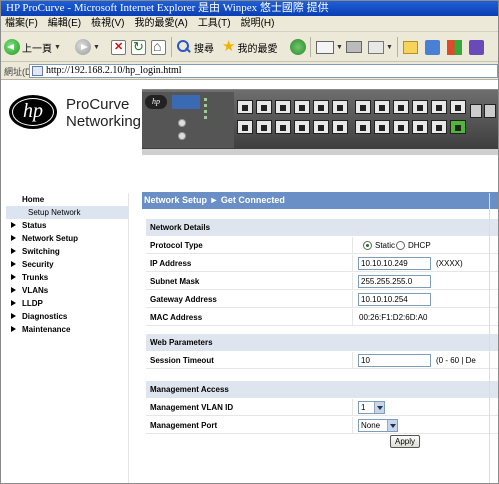  I want to click on menu-bar: 檔案(F) 編輯(E) 檢視(V) 我的最愛(A) 工具(T) 說明(H), so click(249, 24).